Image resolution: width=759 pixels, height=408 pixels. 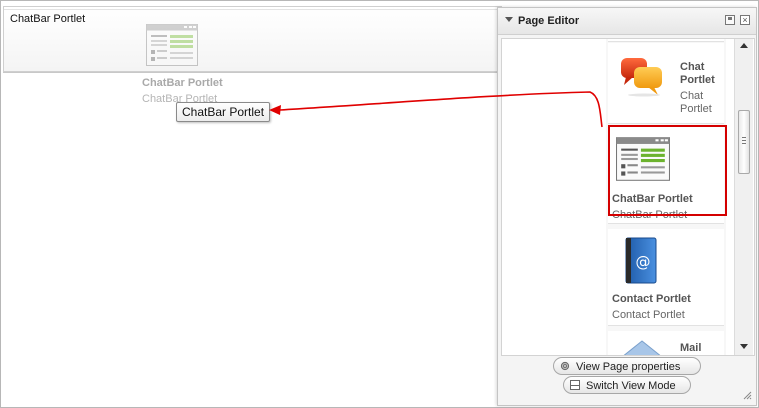 I want to click on address-book-icon: @, so click(x=641, y=260).